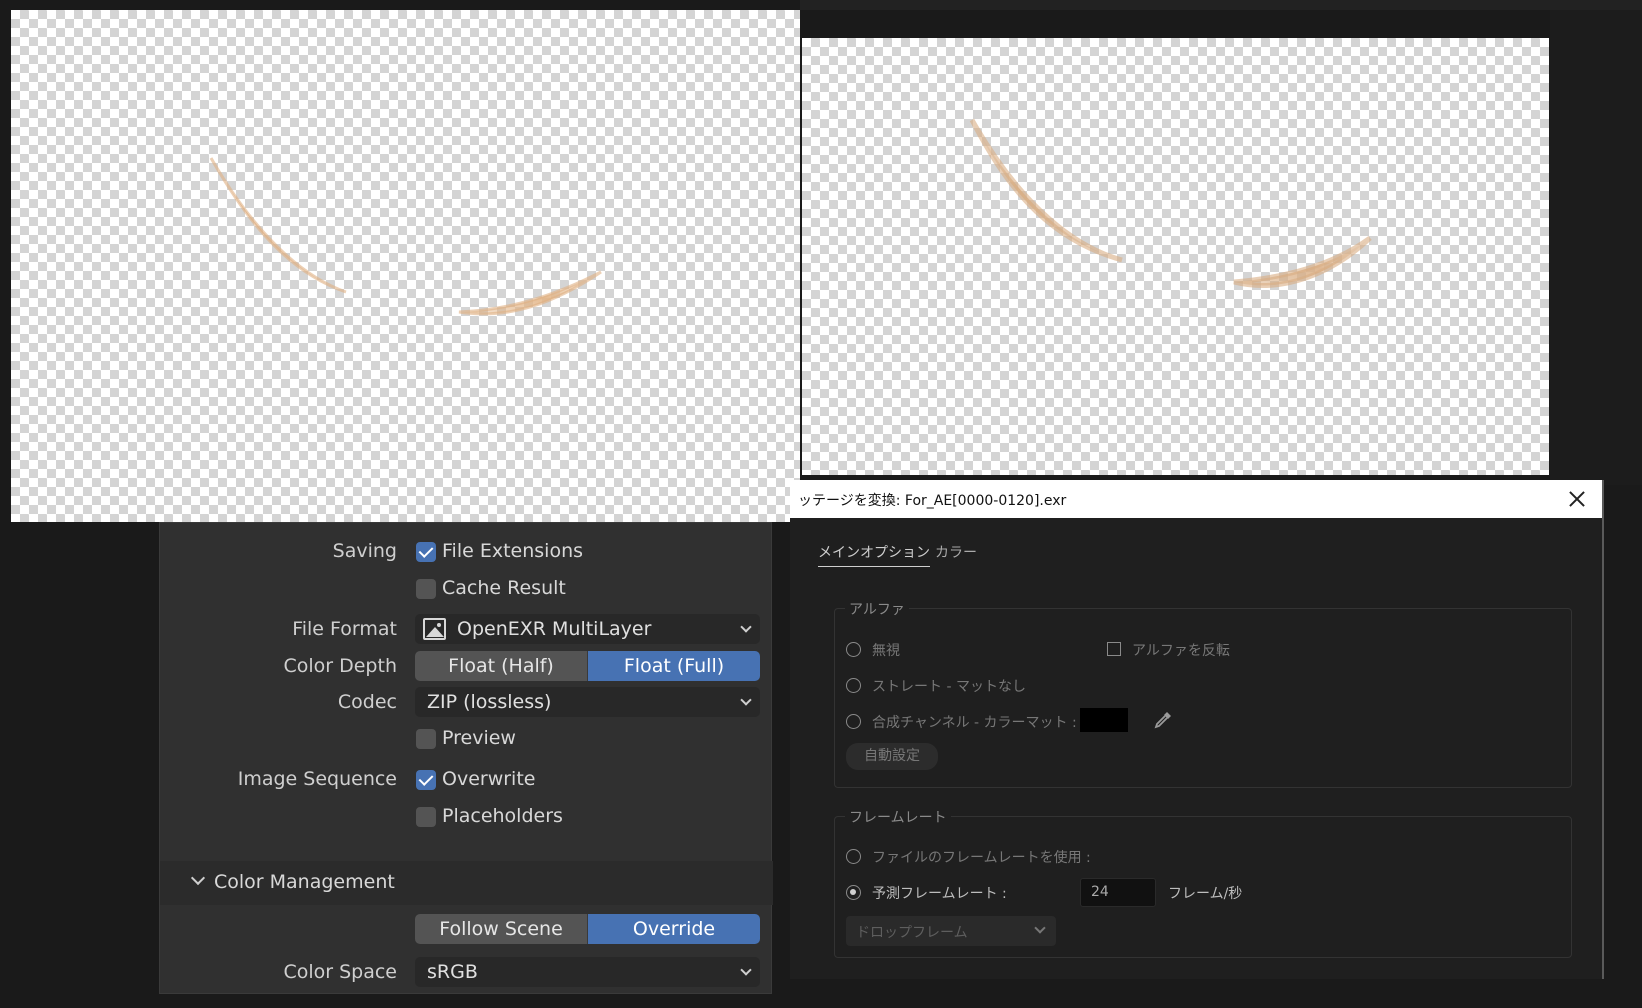  I want to click on right-background, so click(1596, 247).